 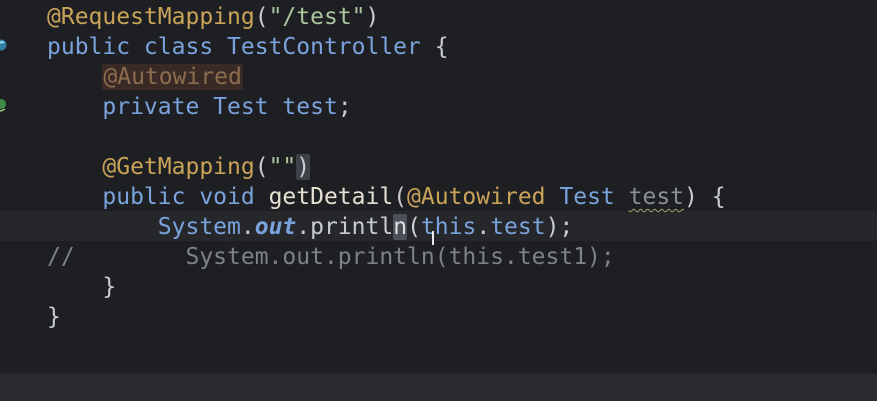 What do you see at coordinates (433, 238) in the screenshot?
I see `text-cursor-icon` at bounding box center [433, 238].